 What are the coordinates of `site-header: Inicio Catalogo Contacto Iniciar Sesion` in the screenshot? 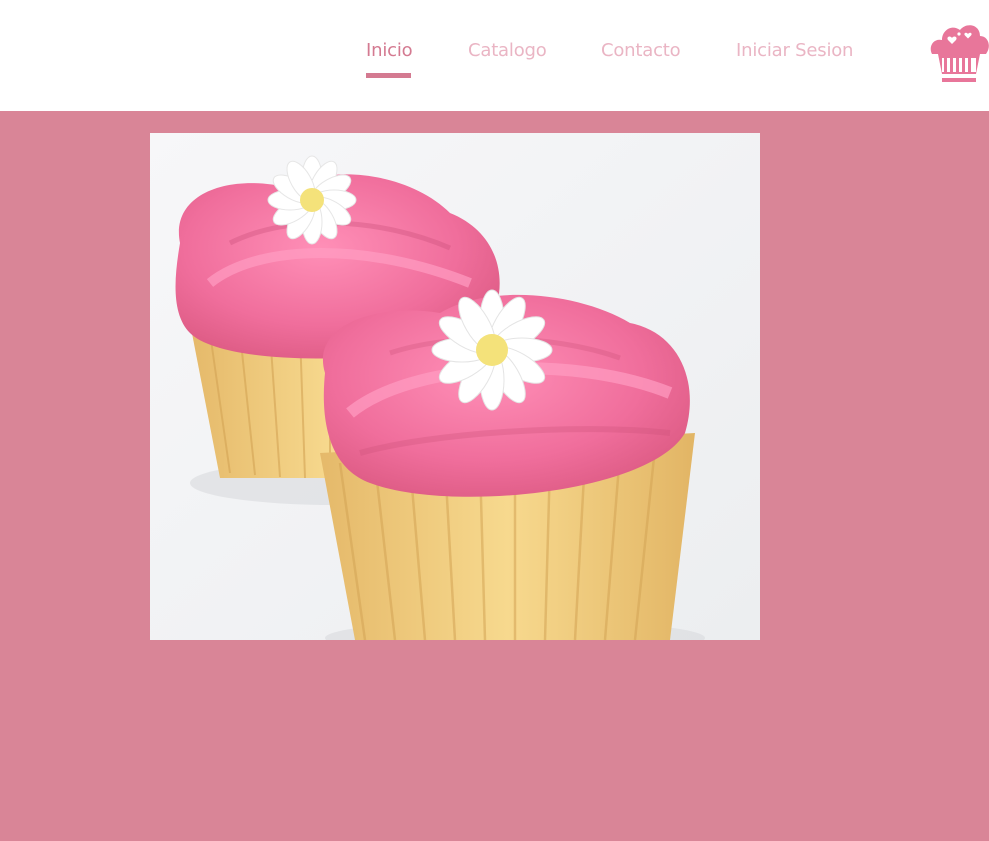 It's located at (494, 55).